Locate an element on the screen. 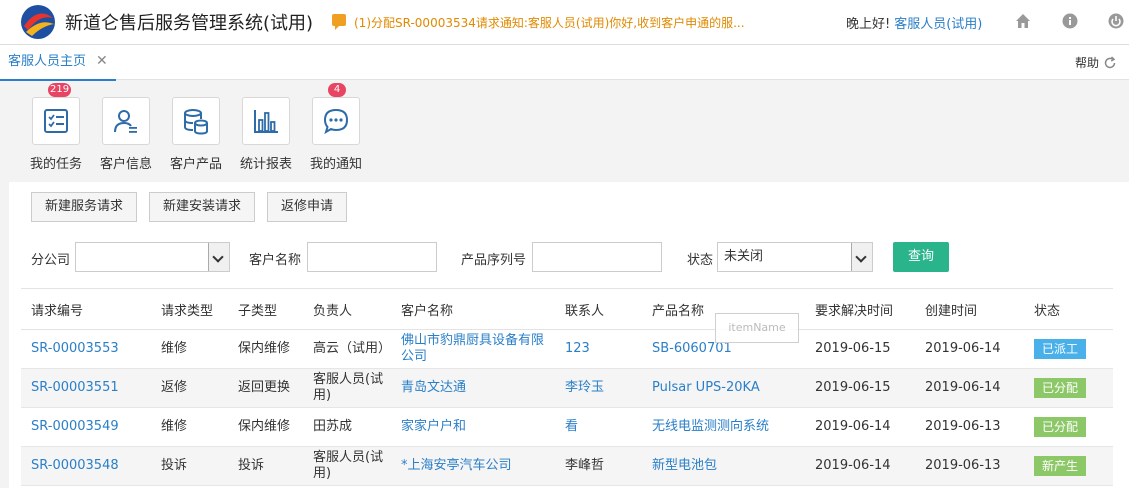 The image size is (1129, 488). column-header: 负责人 is located at coordinates (347, 309).